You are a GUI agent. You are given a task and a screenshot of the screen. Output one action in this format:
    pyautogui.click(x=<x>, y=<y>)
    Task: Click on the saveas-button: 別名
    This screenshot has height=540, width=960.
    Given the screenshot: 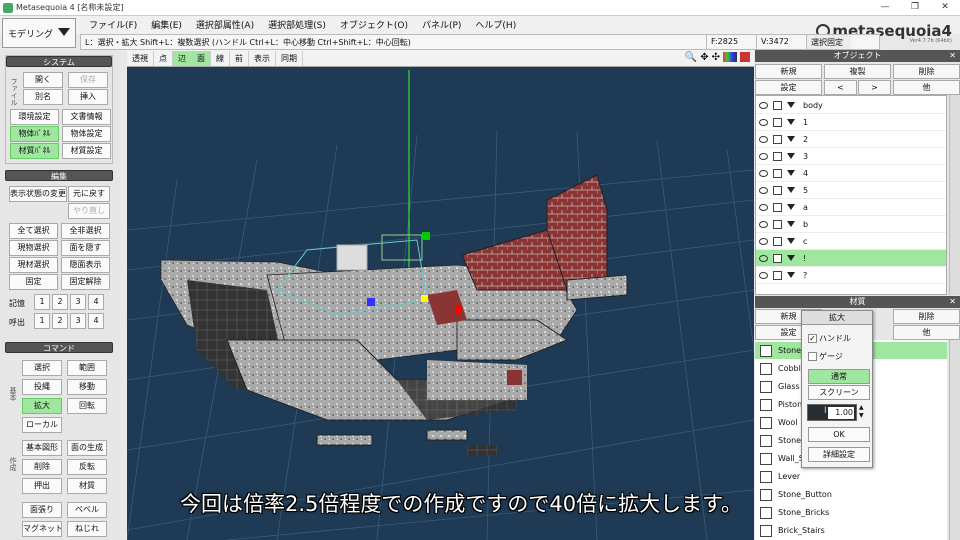 What is the action you would take?
    pyautogui.click(x=43, y=97)
    